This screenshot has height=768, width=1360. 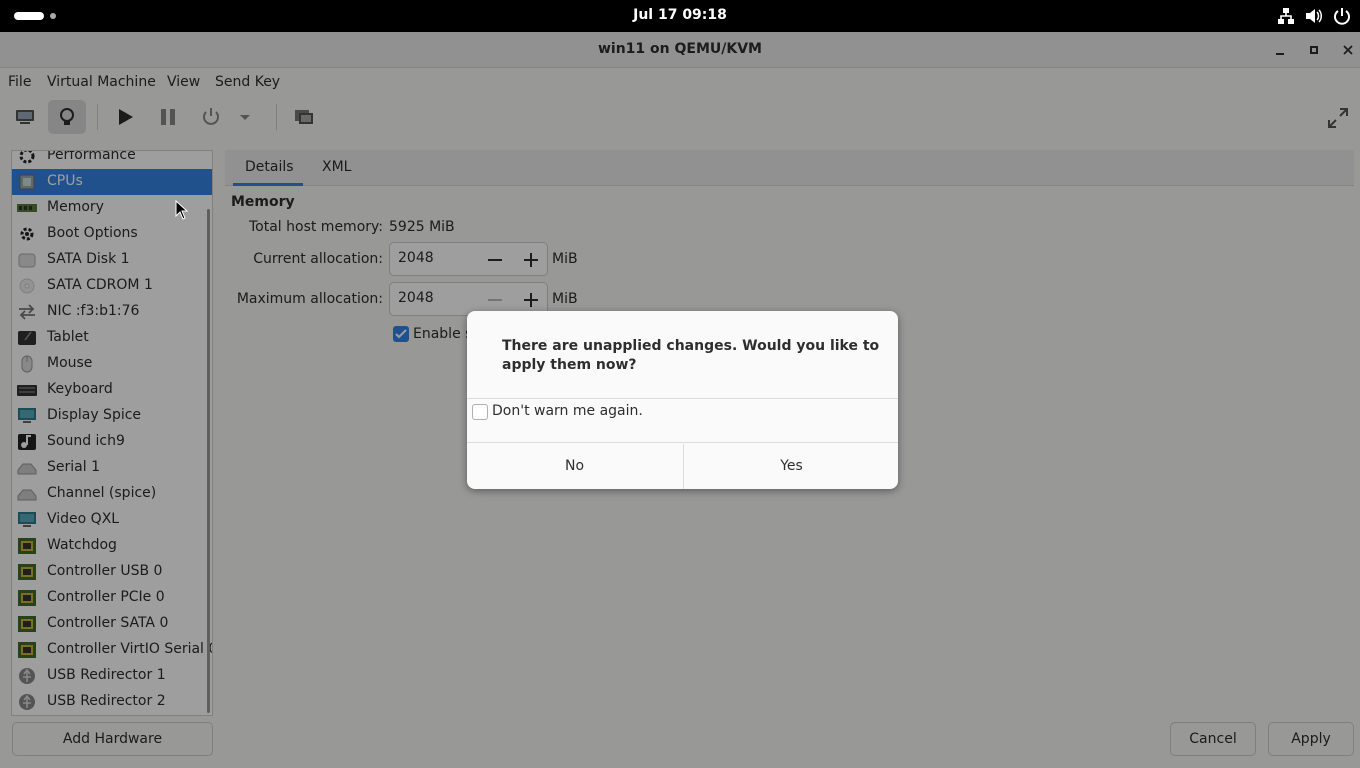 I want to click on dont-warn-label: Don't warn me again., so click(x=567, y=411).